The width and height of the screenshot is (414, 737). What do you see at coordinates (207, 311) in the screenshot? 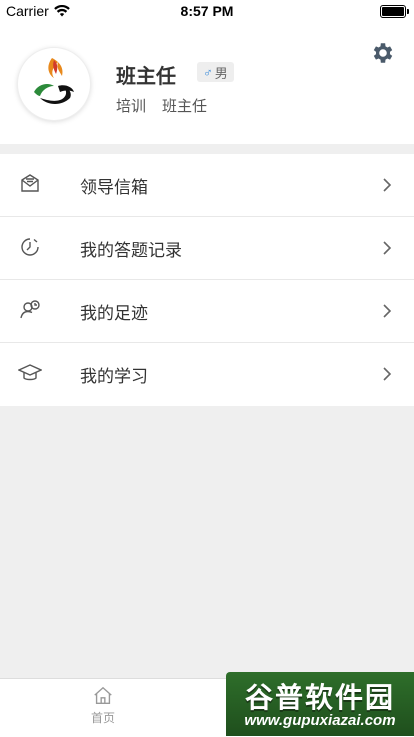
I see `menu-item-footprints: 我的足迹` at bounding box center [207, 311].